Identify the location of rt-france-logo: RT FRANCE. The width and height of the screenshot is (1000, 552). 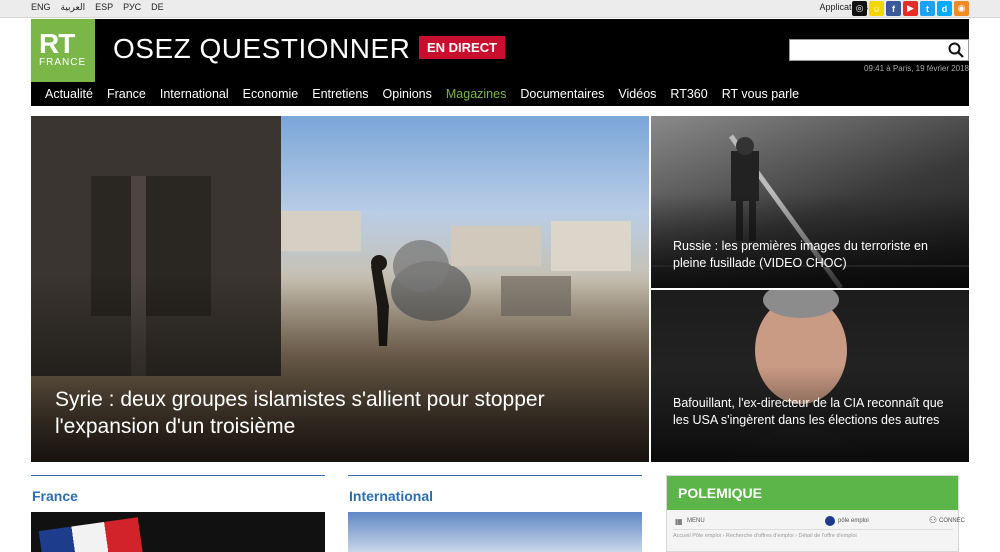
(63, 50).